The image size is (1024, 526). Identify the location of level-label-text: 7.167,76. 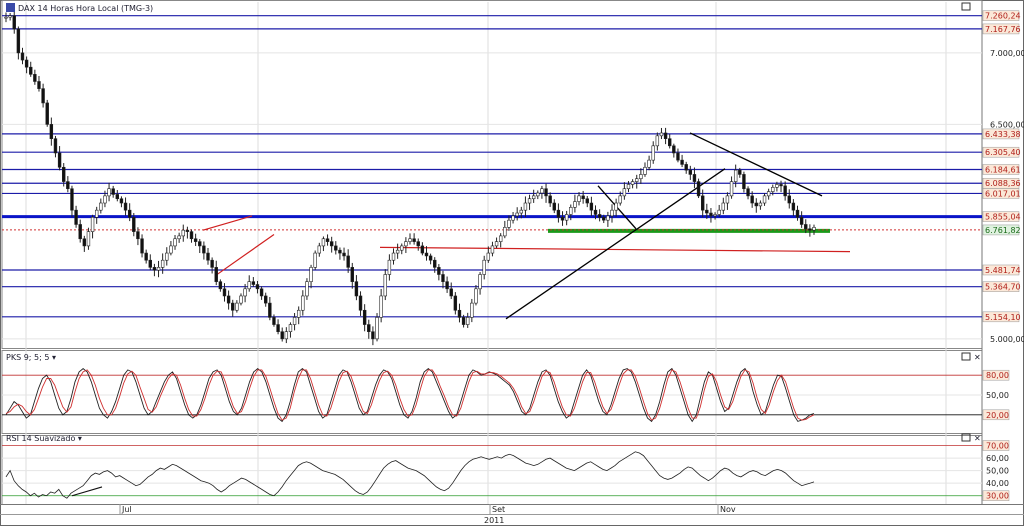
(1003, 29).